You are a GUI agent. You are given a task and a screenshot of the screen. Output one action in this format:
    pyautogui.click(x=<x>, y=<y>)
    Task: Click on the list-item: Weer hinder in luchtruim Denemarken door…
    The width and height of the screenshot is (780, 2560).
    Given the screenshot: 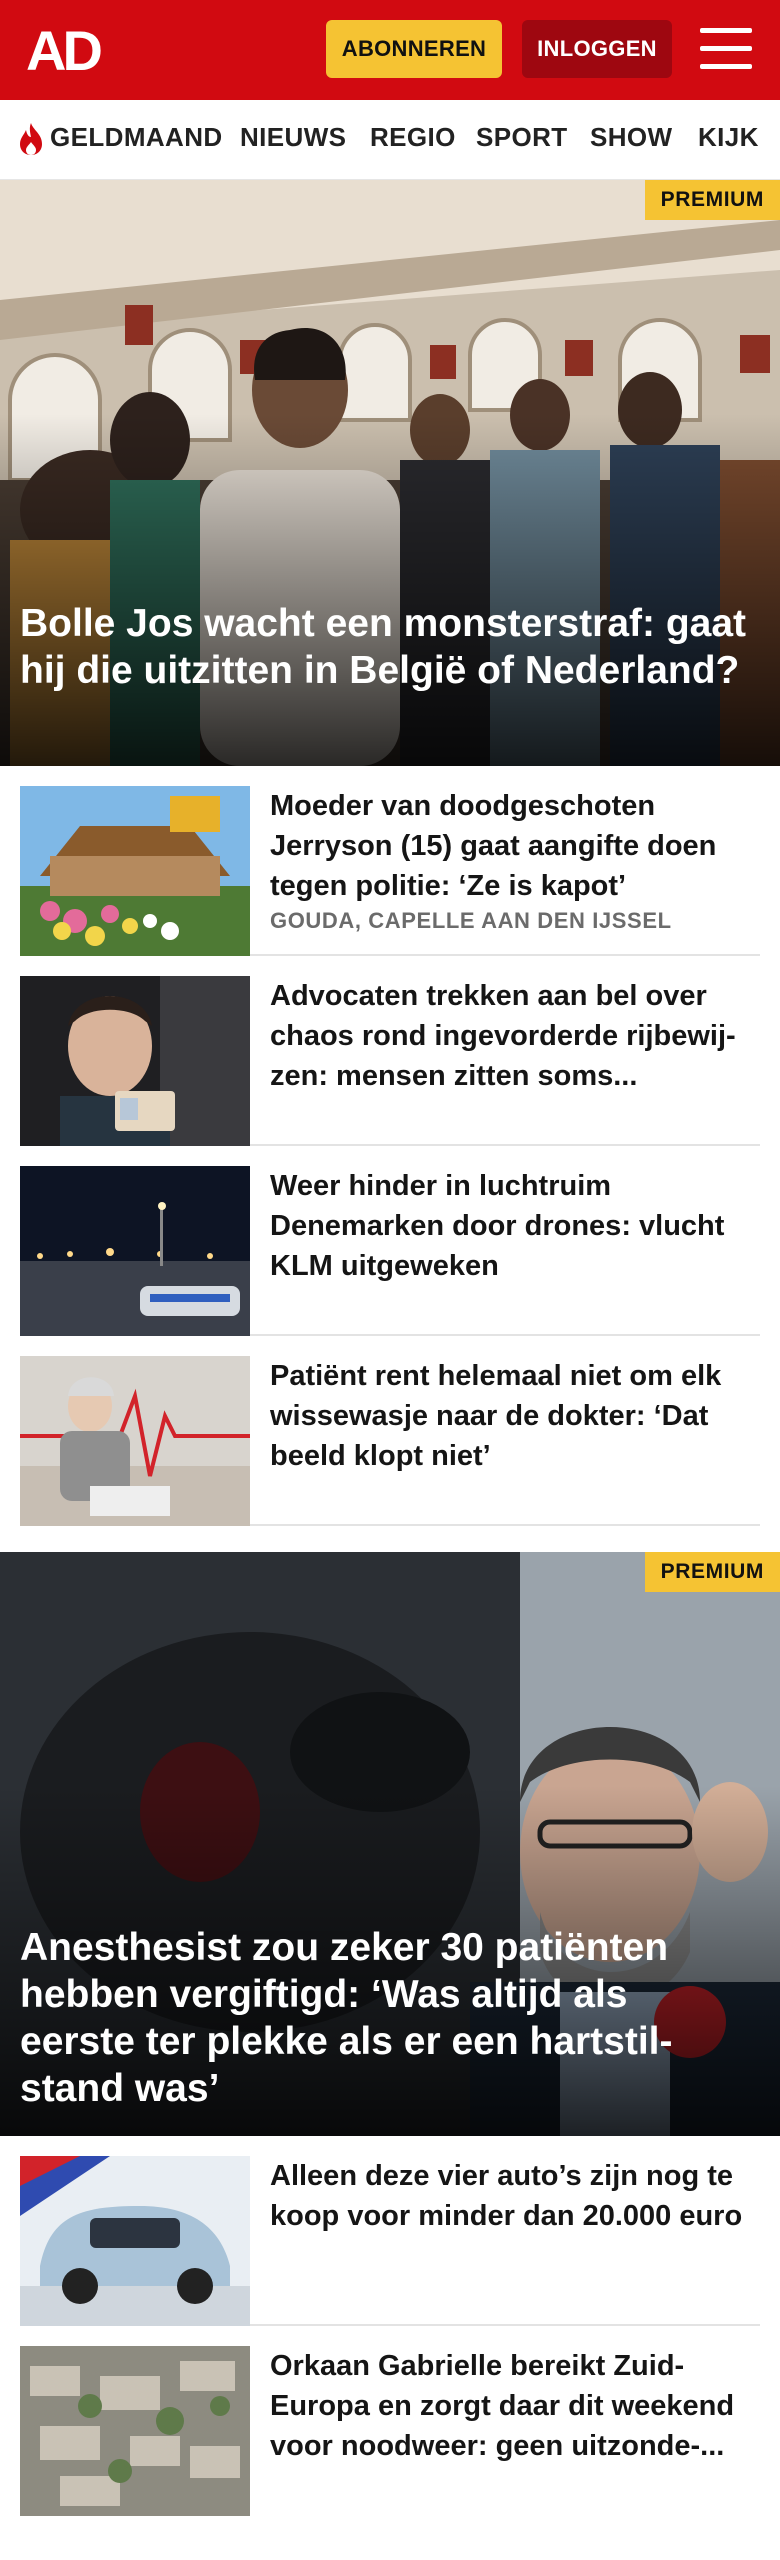 What is the action you would take?
    pyautogui.click(x=390, y=1241)
    